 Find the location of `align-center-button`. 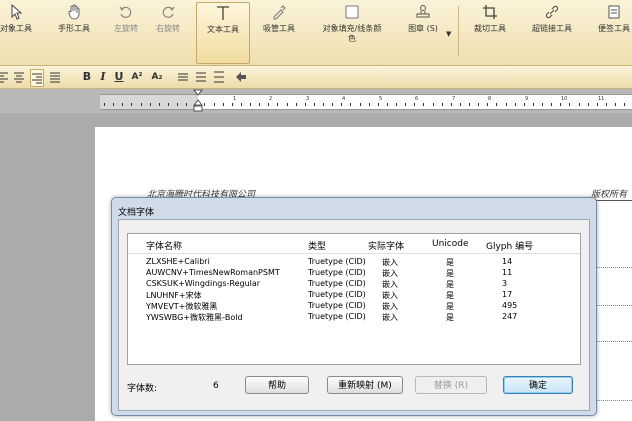

align-center-button is located at coordinates (19, 77).